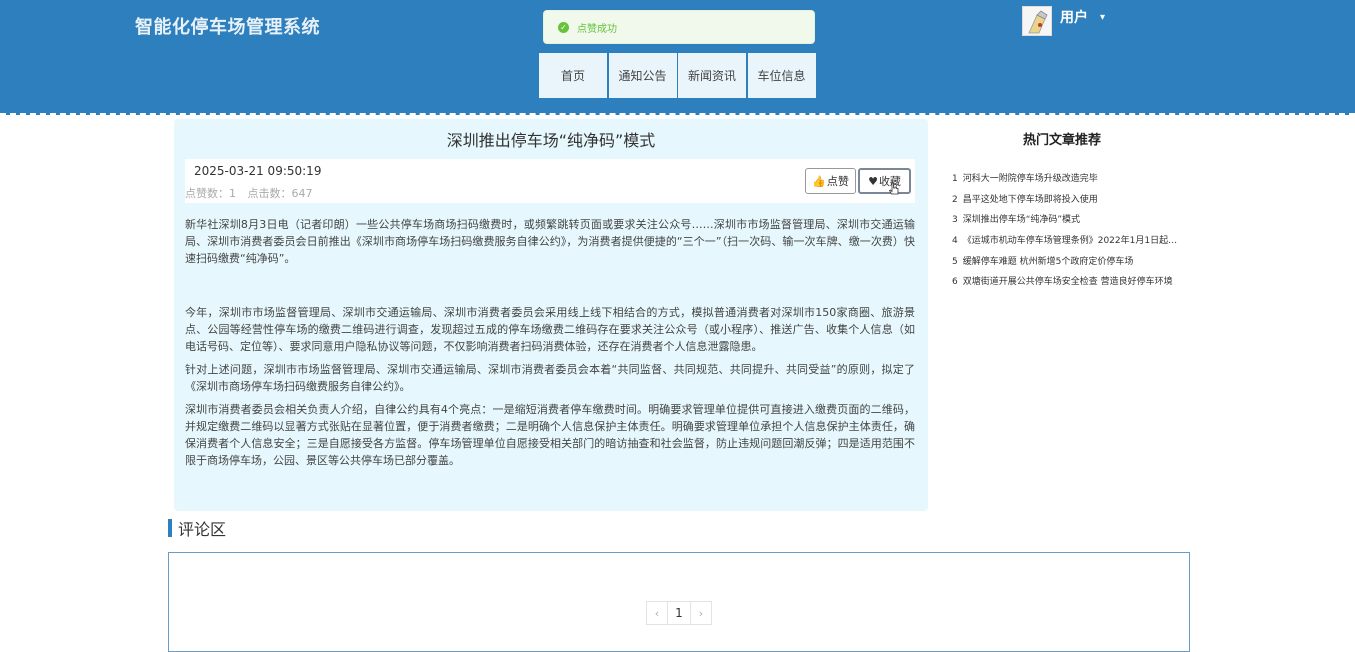  Describe the element at coordinates (677, 114) in the screenshot. I see `header-divider` at that location.